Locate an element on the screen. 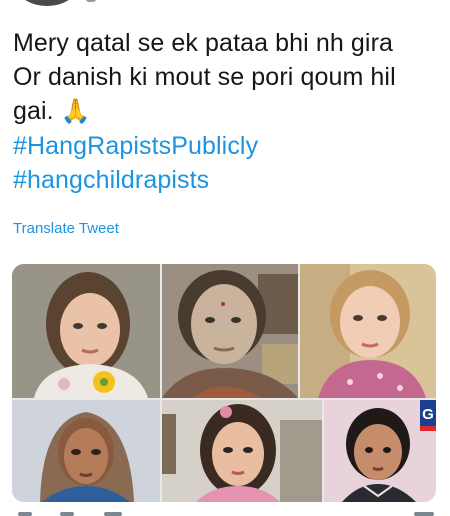 The width and height of the screenshot is (450, 516). tweet-line-3-text: gai. is located at coordinates (33, 111).